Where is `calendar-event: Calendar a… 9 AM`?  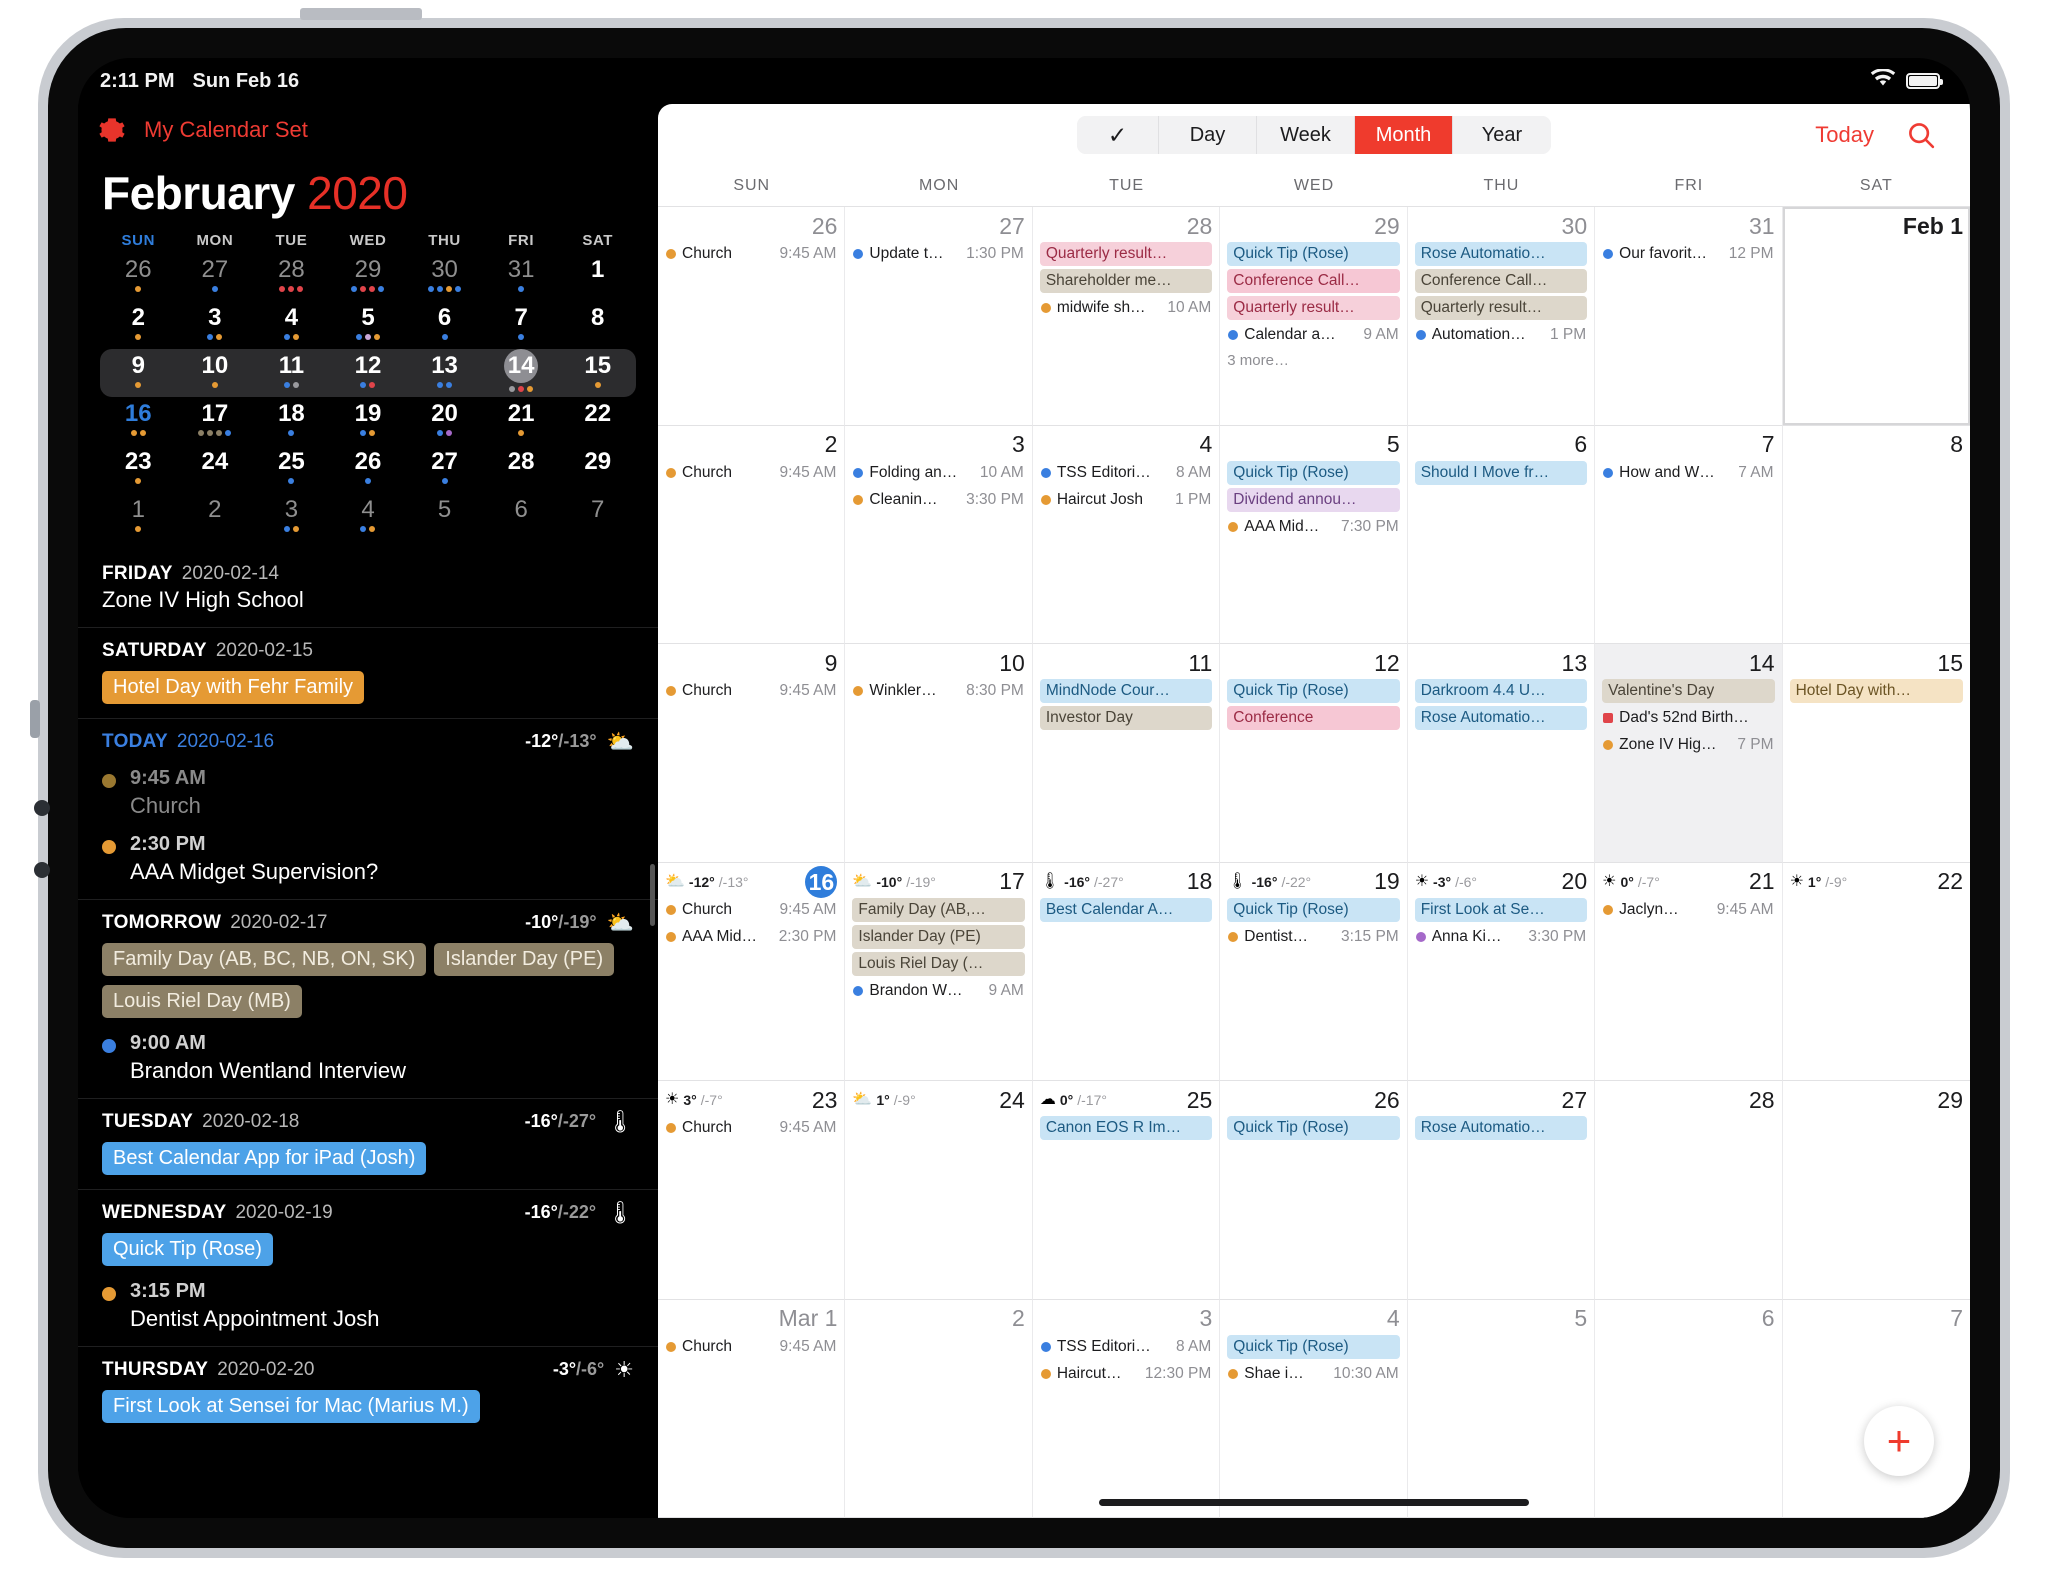
calendar-event: Calendar a… 9 AM is located at coordinates (1313, 335).